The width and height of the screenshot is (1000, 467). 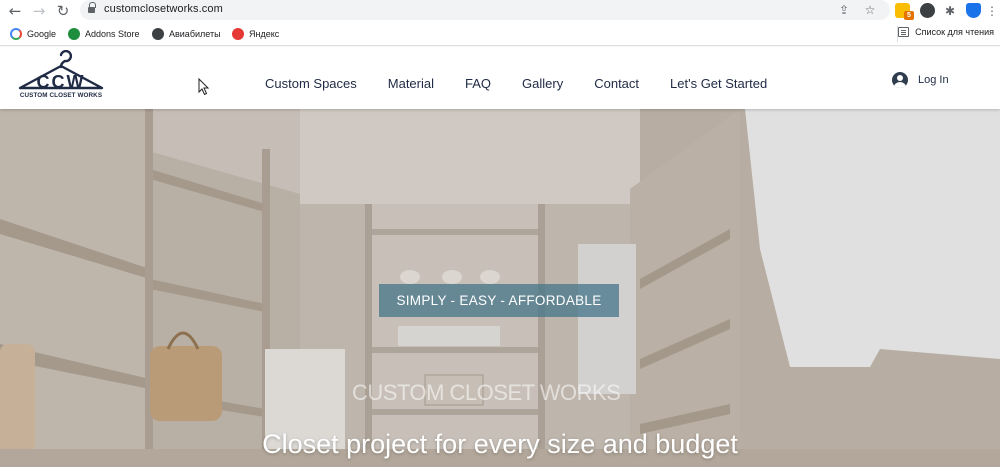 What do you see at coordinates (950, 11) in the screenshot?
I see `puzzle-icon: ✱` at bounding box center [950, 11].